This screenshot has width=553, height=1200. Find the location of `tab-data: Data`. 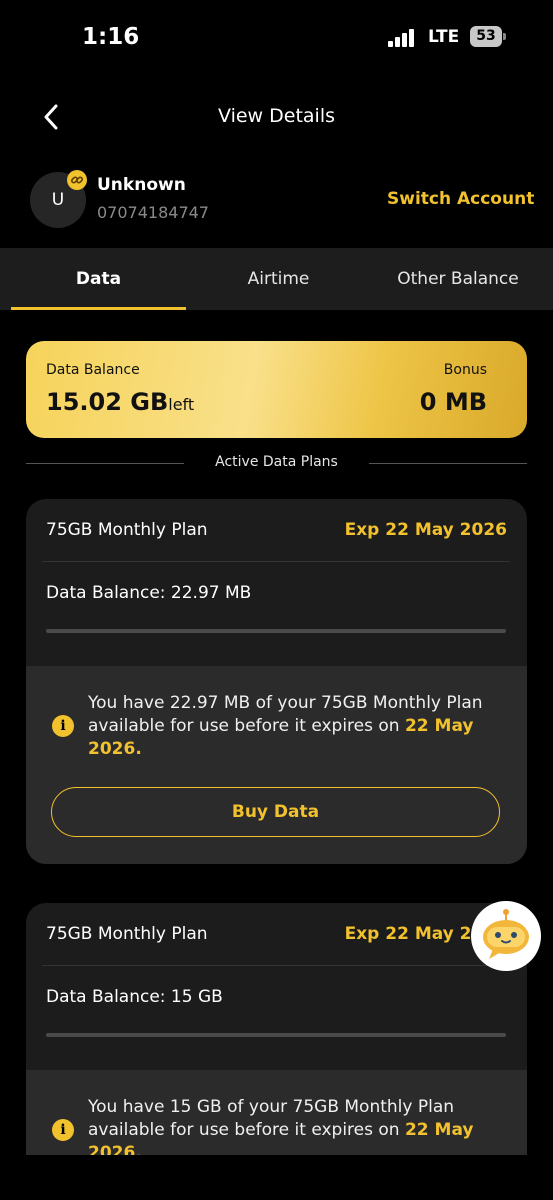

tab-data: Data is located at coordinates (98, 279).